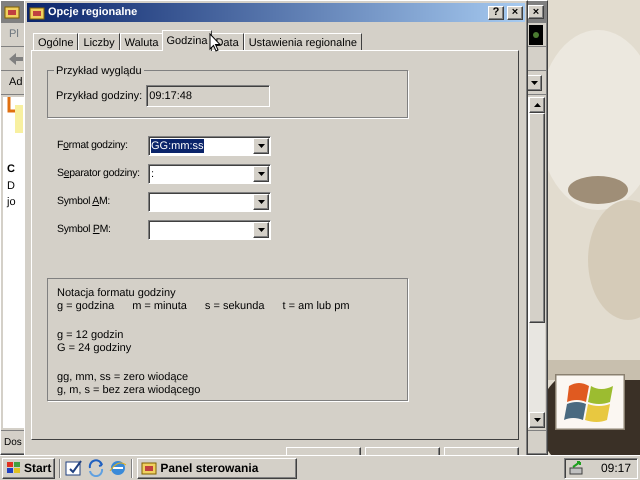  I want to click on content-text: D, so click(11, 186).